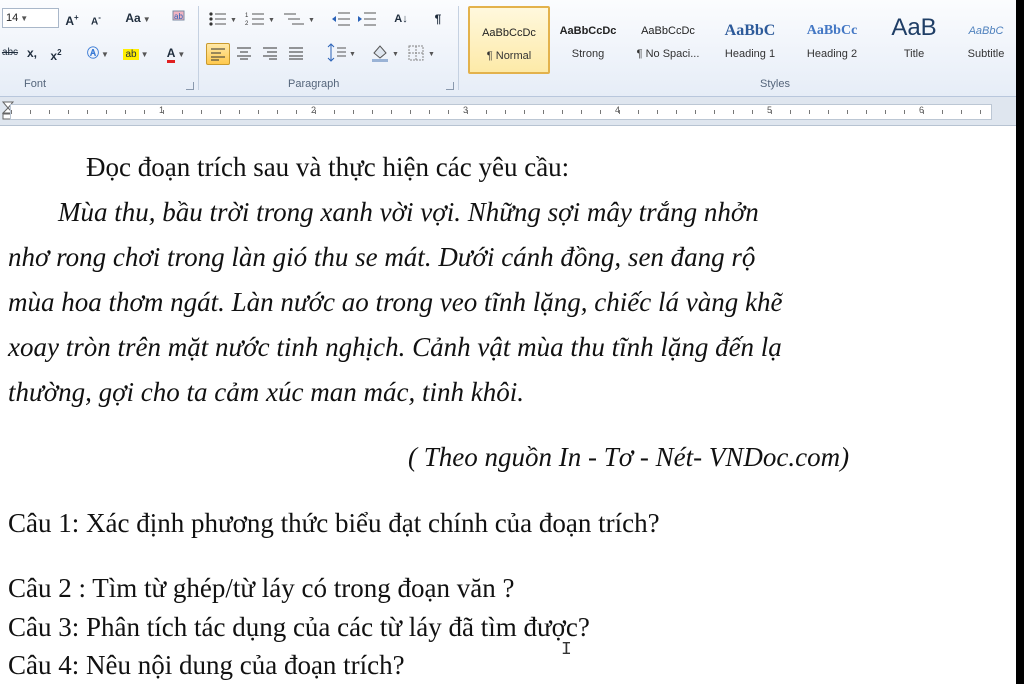  What do you see at coordinates (986, 38) in the screenshot?
I see `style-subtitle: AaBbC Subtitle` at bounding box center [986, 38].